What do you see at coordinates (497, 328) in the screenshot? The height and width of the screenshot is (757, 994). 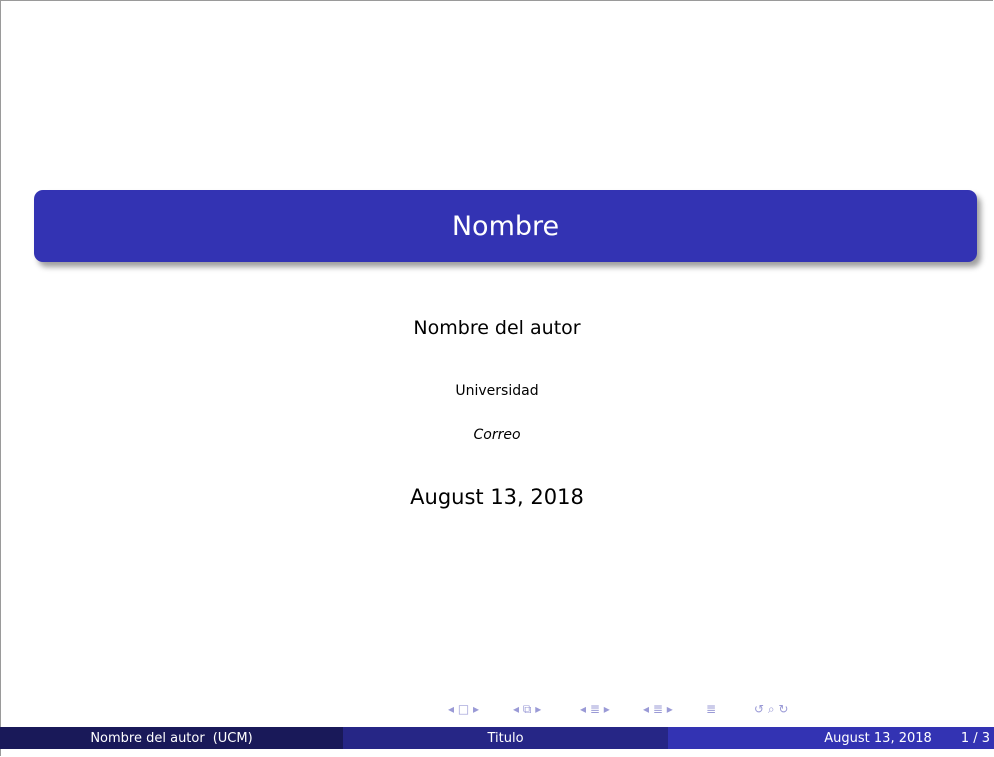 I see `slide-author: Nombre del autor` at bounding box center [497, 328].